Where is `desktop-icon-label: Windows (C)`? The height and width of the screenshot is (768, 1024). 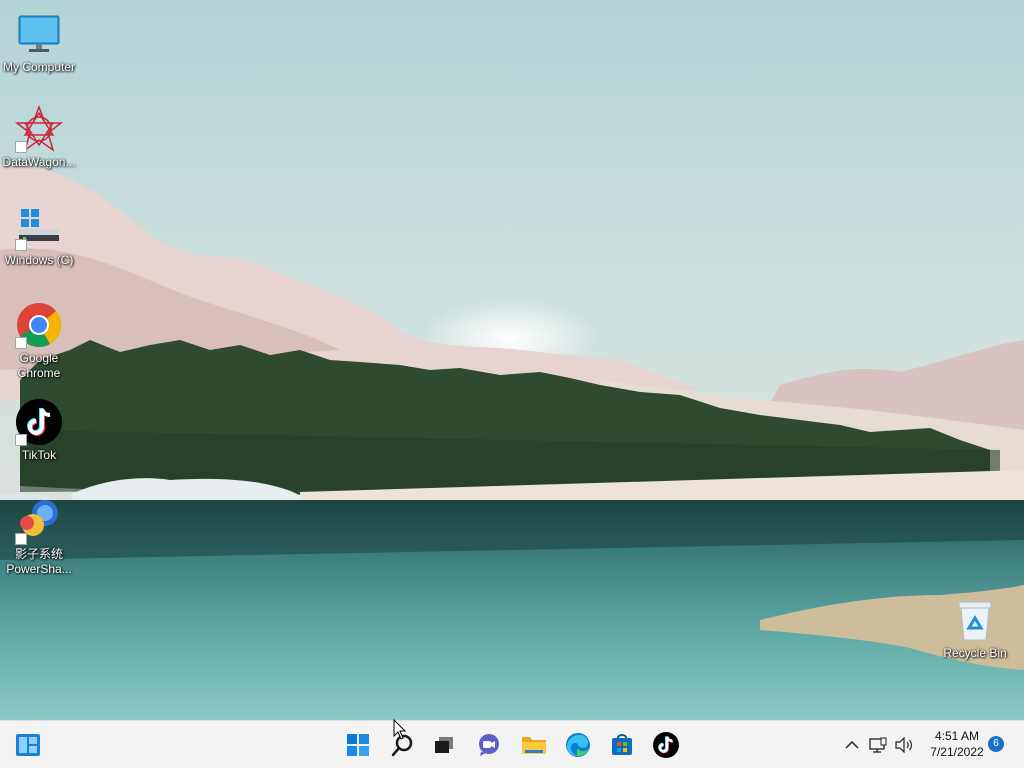
desktop-icon-label: Windows (C) is located at coordinates (39, 260).